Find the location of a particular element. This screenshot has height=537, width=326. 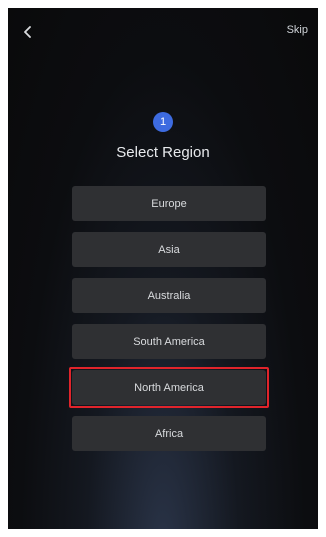

skip-button: Skip is located at coordinates (297, 30).